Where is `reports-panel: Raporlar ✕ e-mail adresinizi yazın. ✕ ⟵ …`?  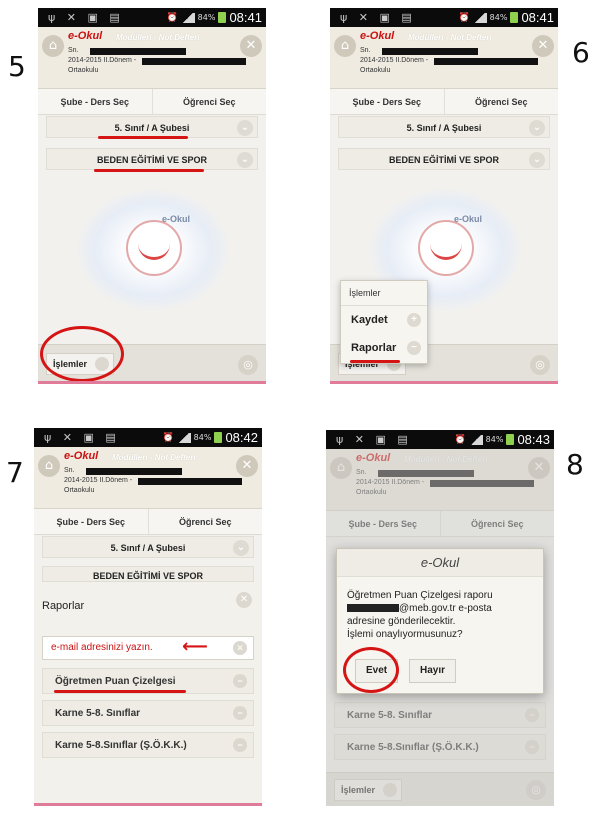
reports-panel: Raporlar ✕ e-mail adresinizi yazın. ✕ ⟵ … is located at coordinates (148, 694).